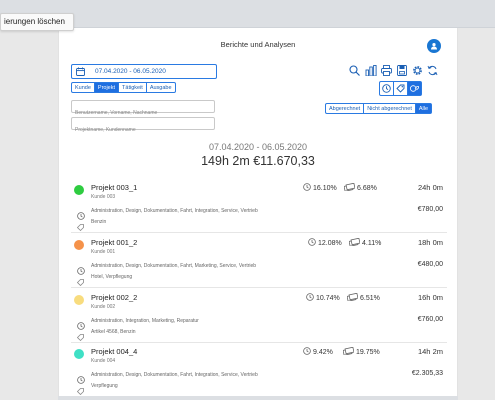 This screenshot has width=495, height=400. What do you see at coordinates (103, 197) in the screenshot?
I see `project-client: Kunde 003` at bounding box center [103, 197].